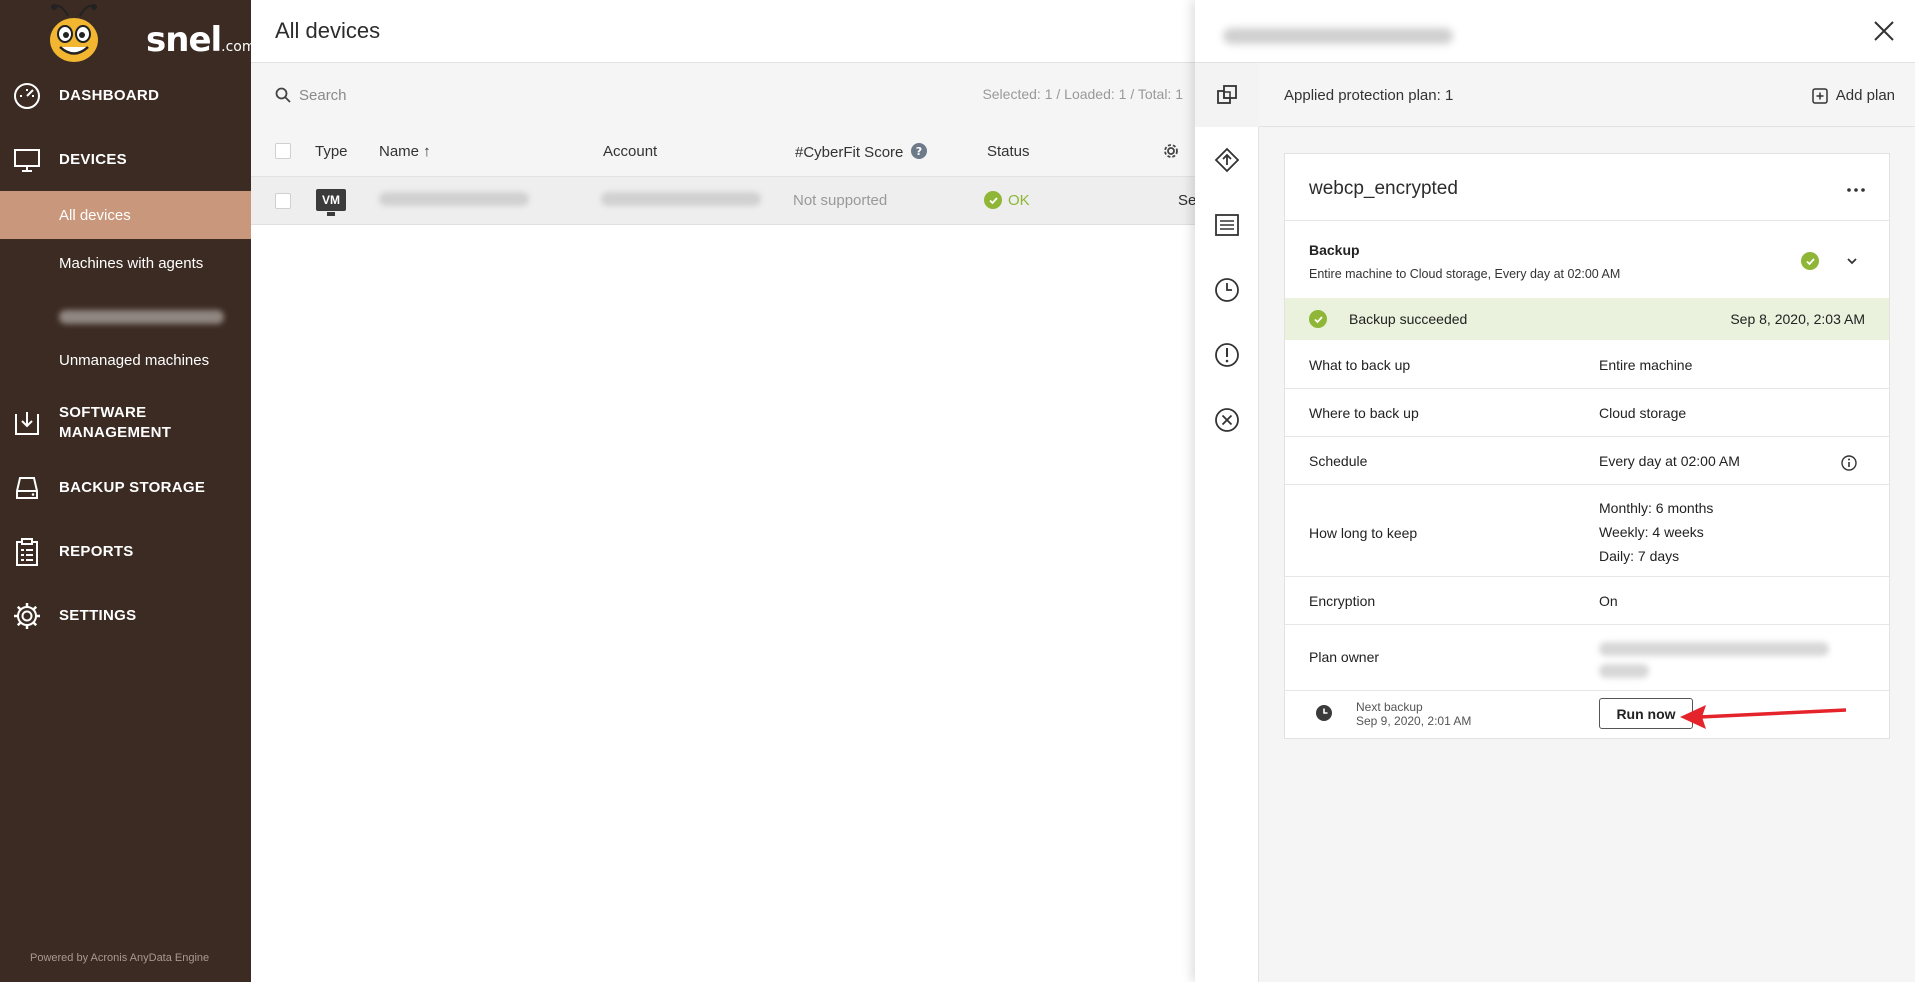 The width and height of the screenshot is (1915, 982). What do you see at coordinates (98, 615) in the screenshot?
I see `nav-label: SETTINGS` at bounding box center [98, 615].